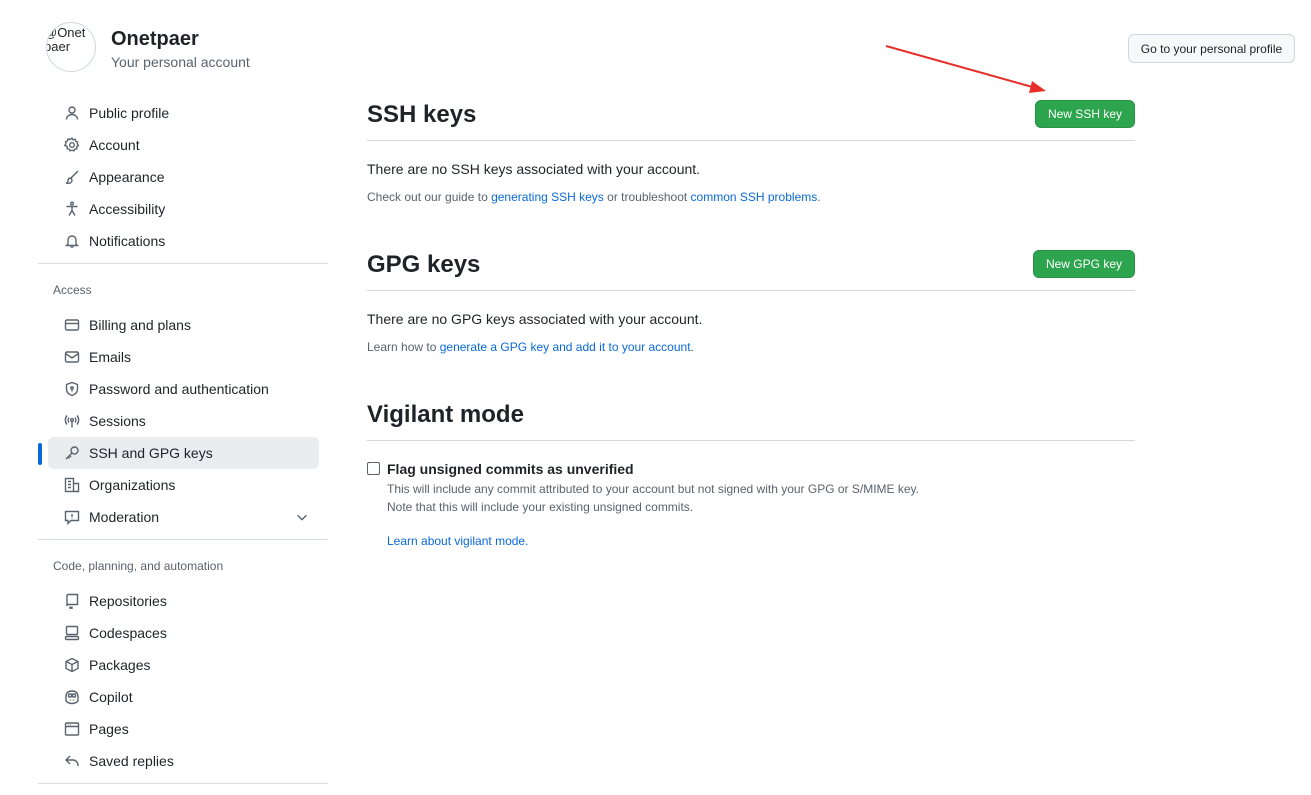  Describe the element at coordinates (72, 421) in the screenshot. I see `broadcast-icon` at that location.